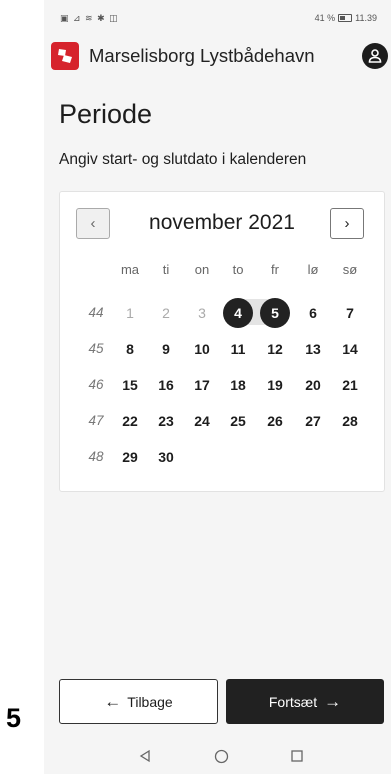 The height and width of the screenshot is (774, 391). What do you see at coordinates (166, 313) in the screenshot?
I see `calendar-day: 2` at bounding box center [166, 313].